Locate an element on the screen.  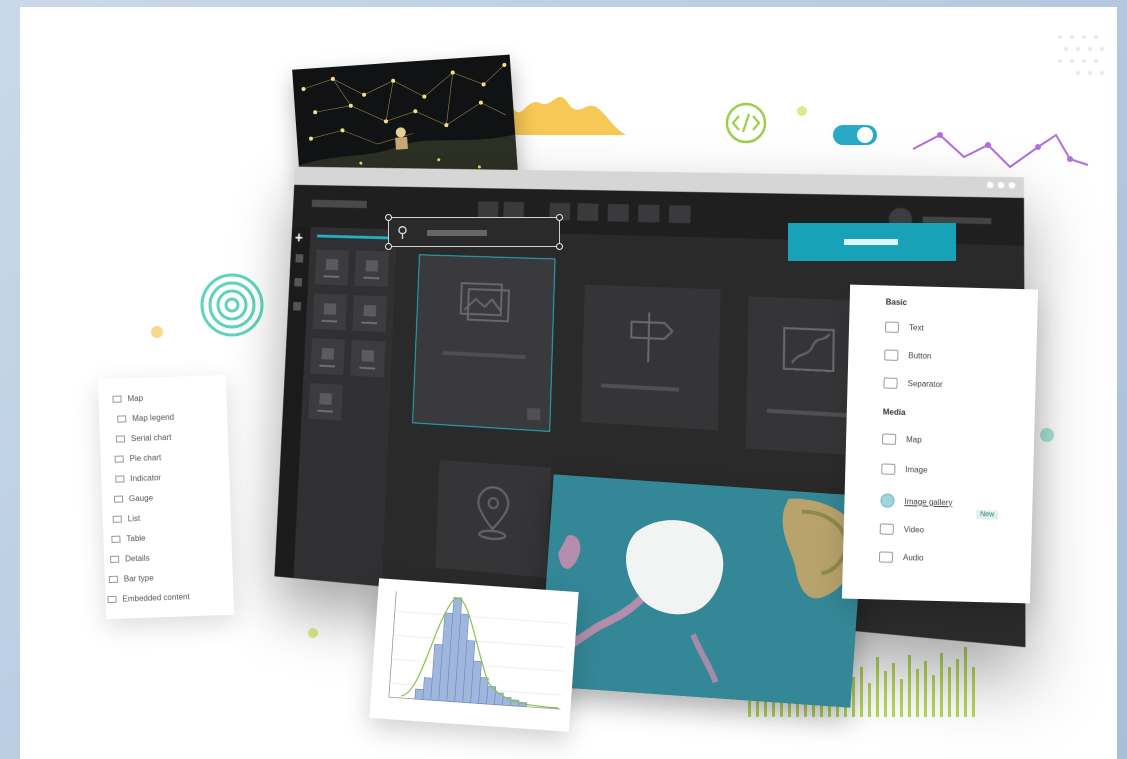
new-badge: New is located at coordinates (987, 514).